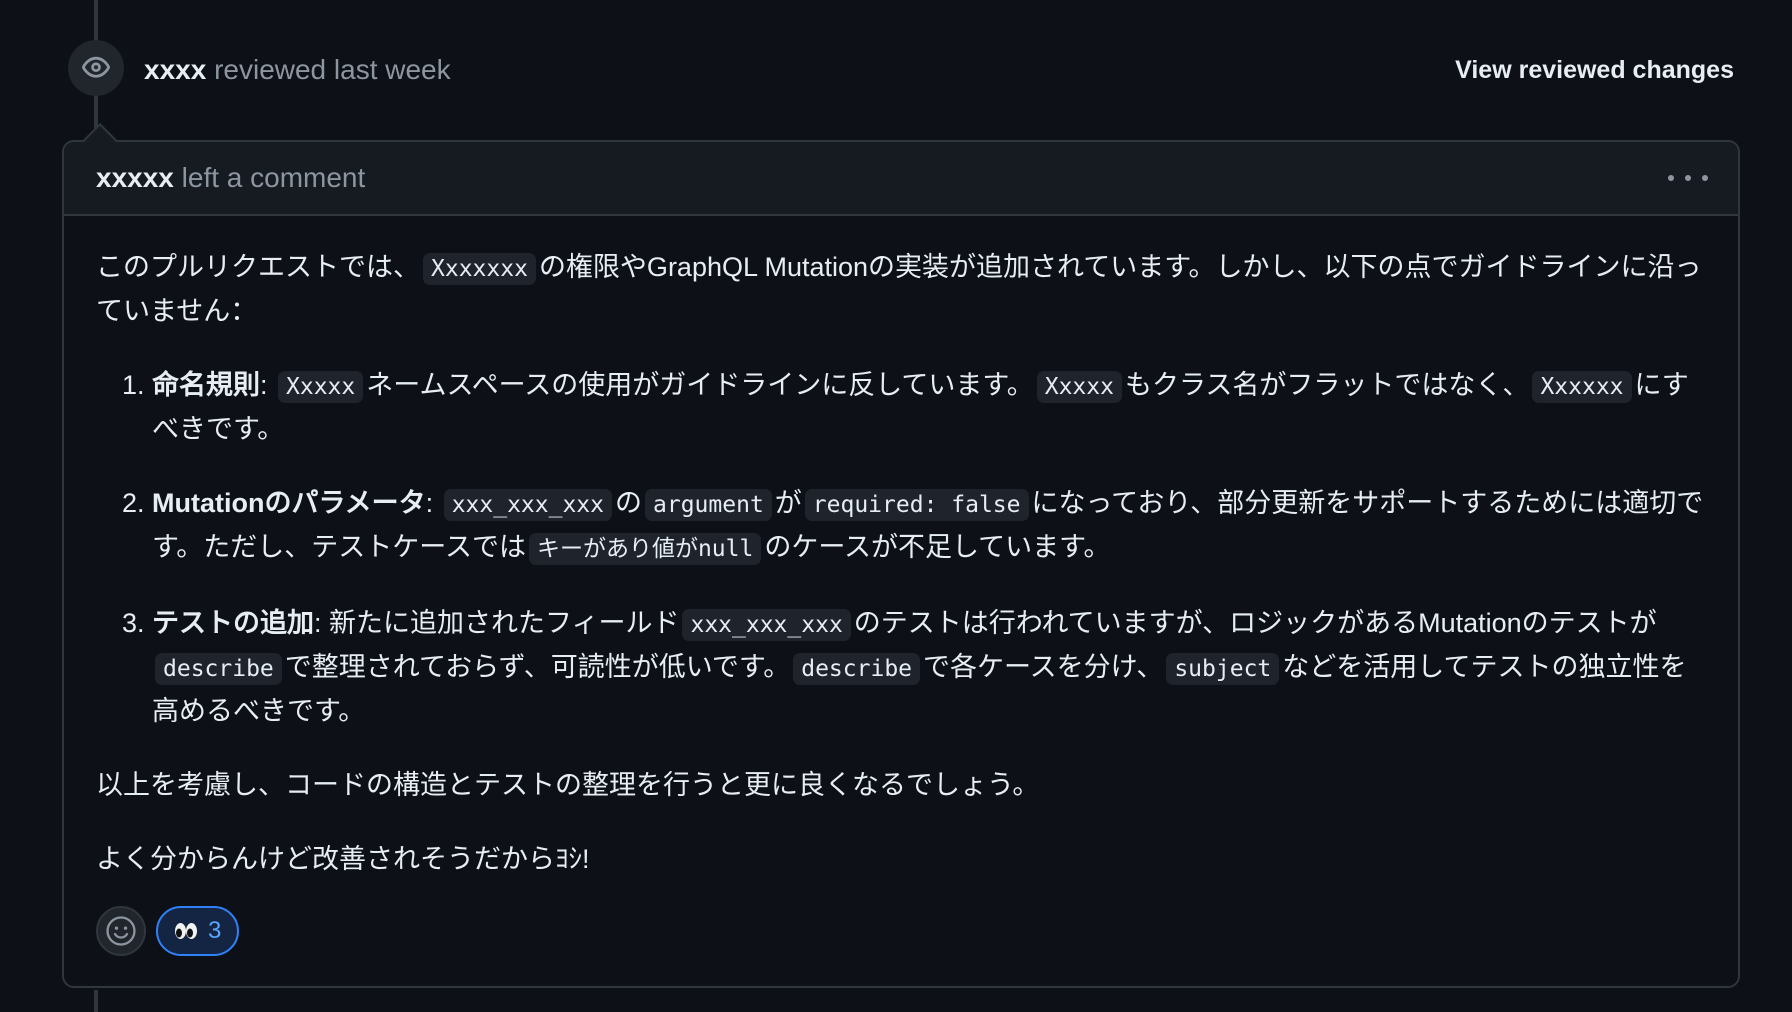  Describe the element at coordinates (1043, 667) in the screenshot. I see `issue-text: で各ケースを分け、` at that location.